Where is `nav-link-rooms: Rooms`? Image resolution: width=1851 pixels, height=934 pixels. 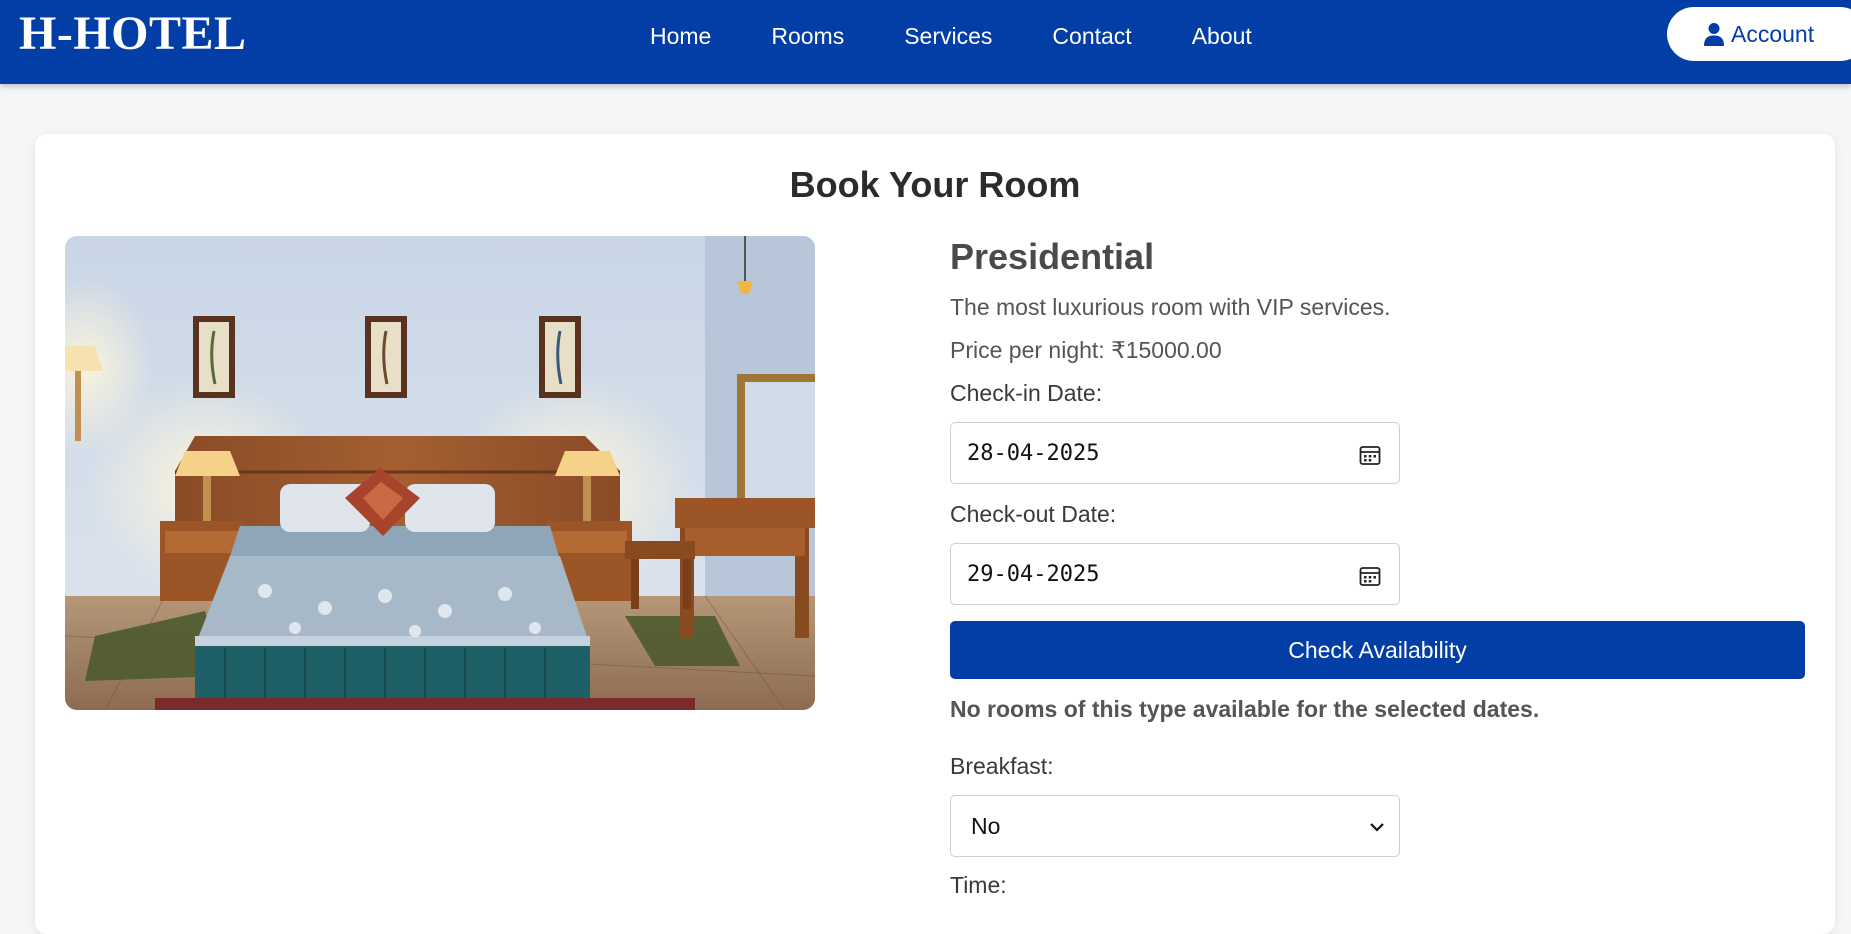 nav-link-rooms: Rooms is located at coordinates (807, 36).